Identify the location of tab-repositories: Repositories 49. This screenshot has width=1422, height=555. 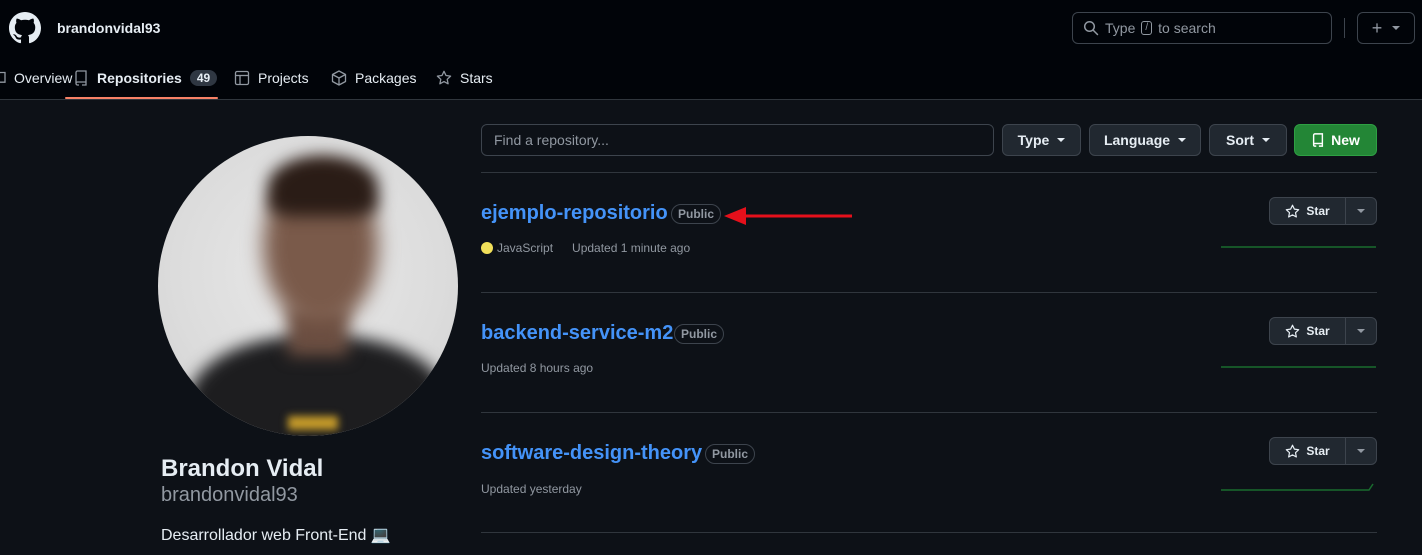
(145, 78).